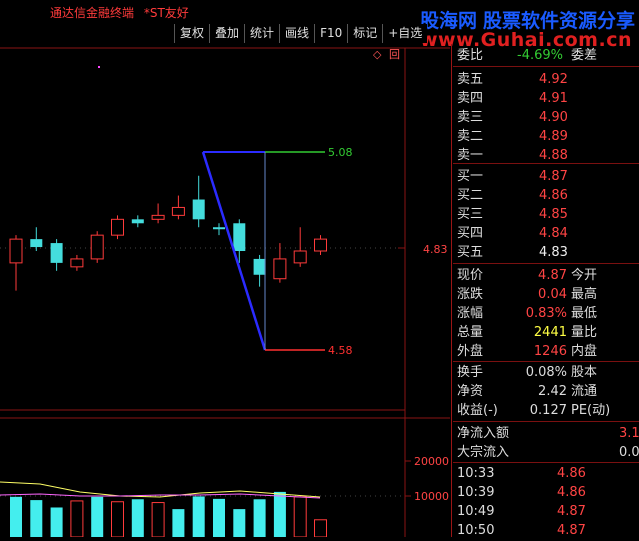 The width and height of the screenshot is (639, 541). I want to click on stat-row: 净资 2.42 流通, so click(546, 391).